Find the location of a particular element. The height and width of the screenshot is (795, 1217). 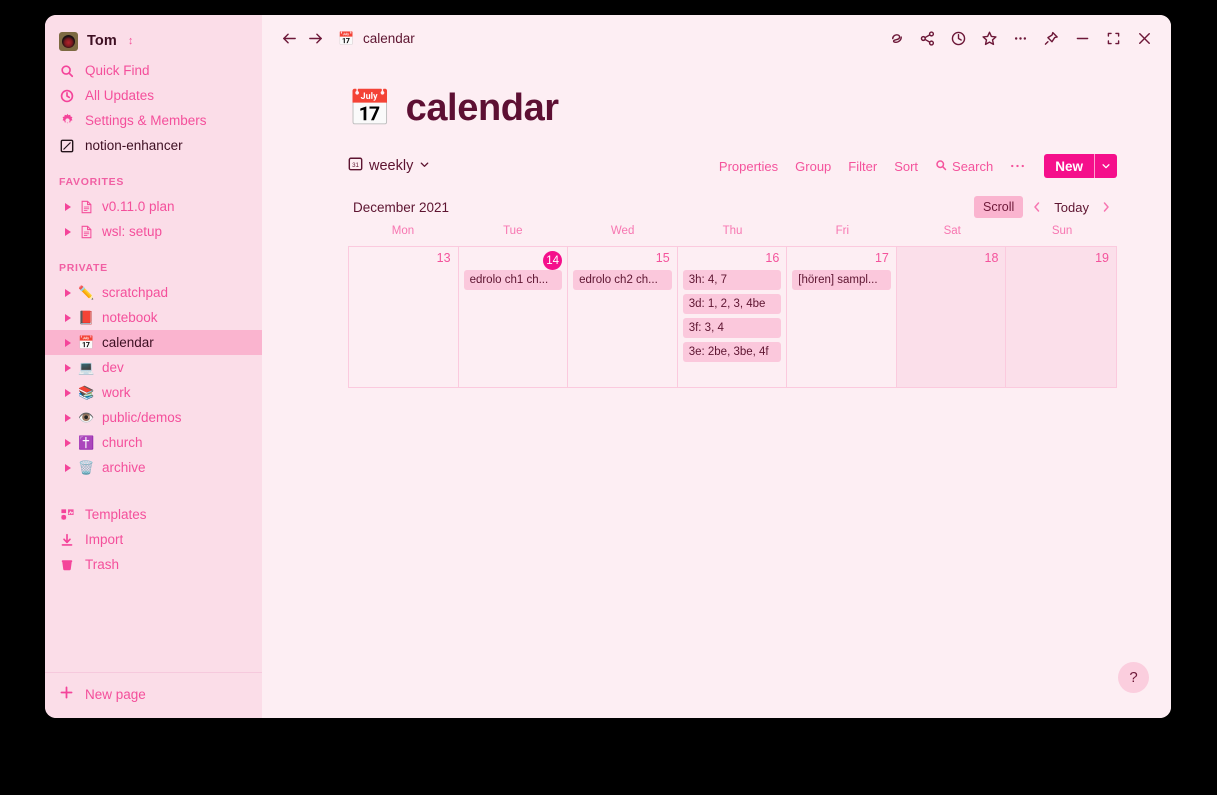

sidebar-page-archive: 🗑️ archive is located at coordinates (153, 467).